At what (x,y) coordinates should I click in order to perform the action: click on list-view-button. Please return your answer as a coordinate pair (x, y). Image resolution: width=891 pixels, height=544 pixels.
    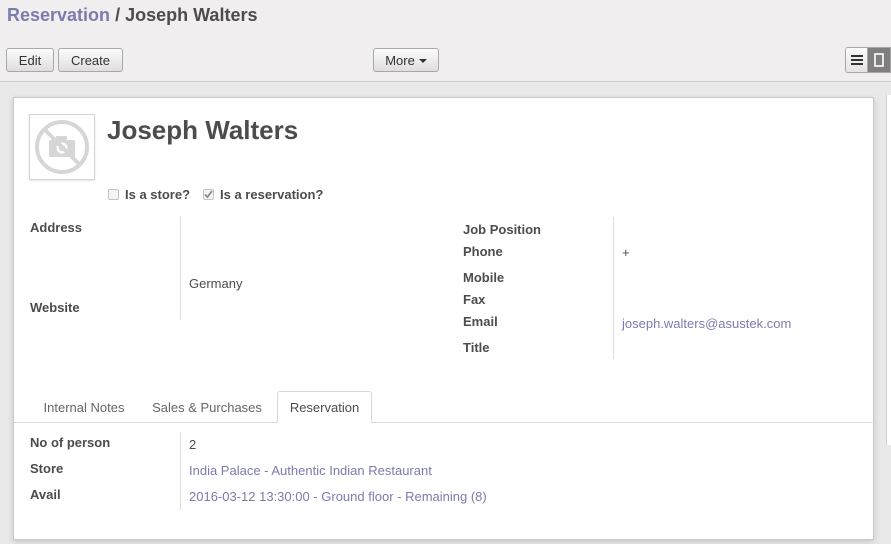
    Looking at the image, I should click on (857, 60).